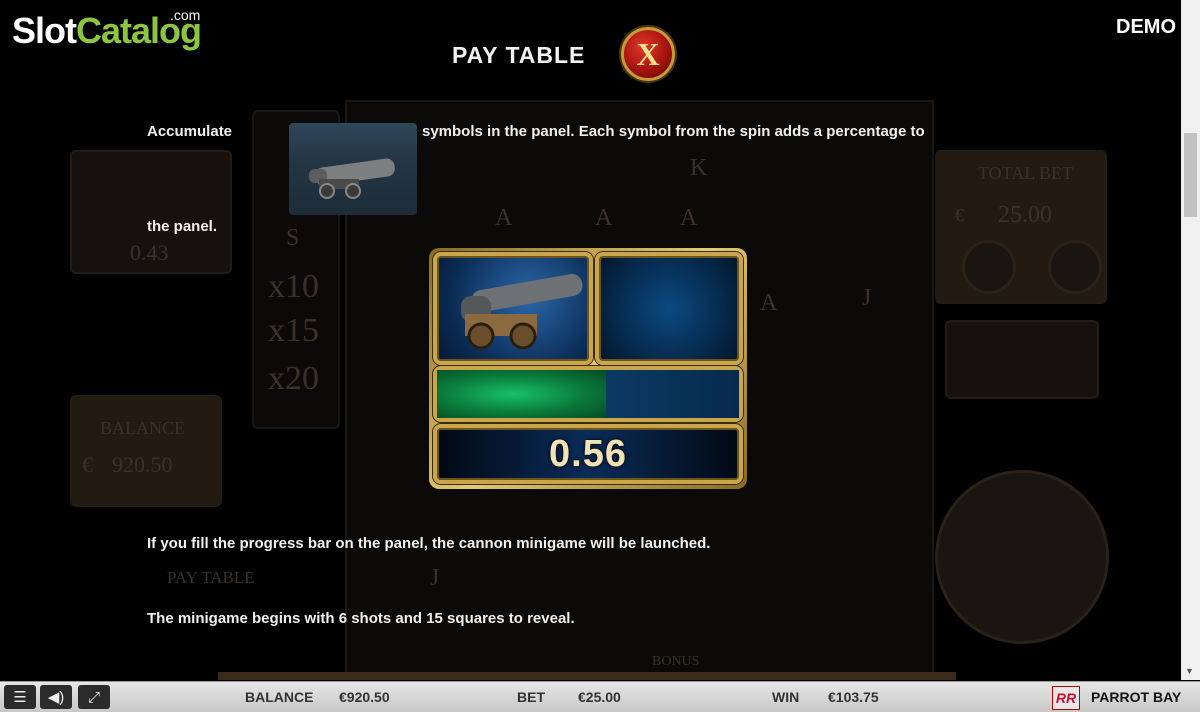 Image resolution: width=1200 pixels, height=712 pixels. What do you see at coordinates (142, 464) in the screenshot?
I see `backdrop-balance-value: 920.50` at bounding box center [142, 464].